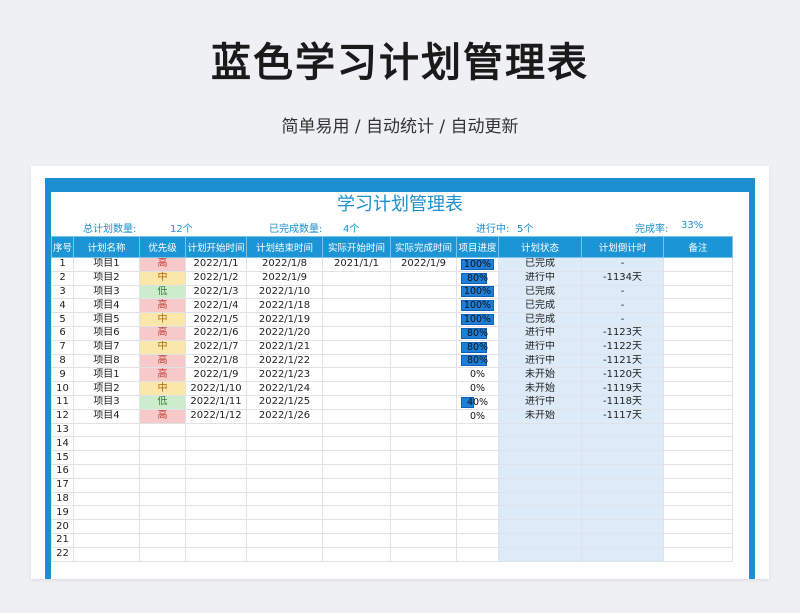 This screenshot has height=613, width=800. I want to click on plan-end-cell: 2022/1/9, so click(284, 278).